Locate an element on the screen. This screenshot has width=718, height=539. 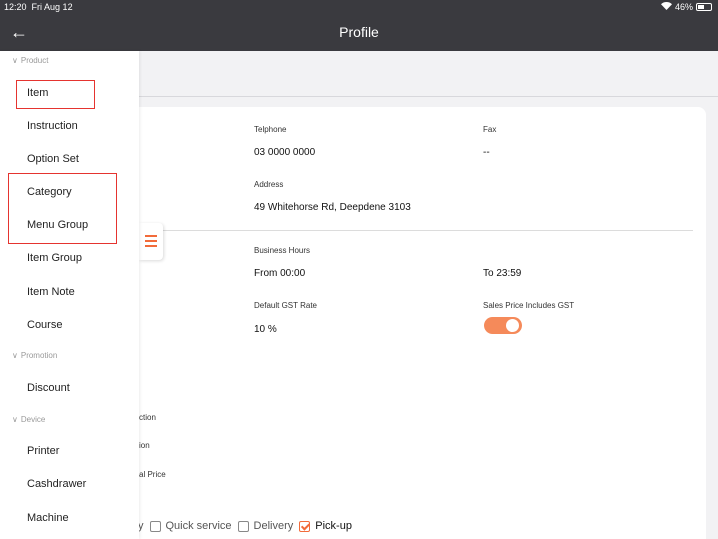
fax-label: Fax is located at coordinates (490, 129).